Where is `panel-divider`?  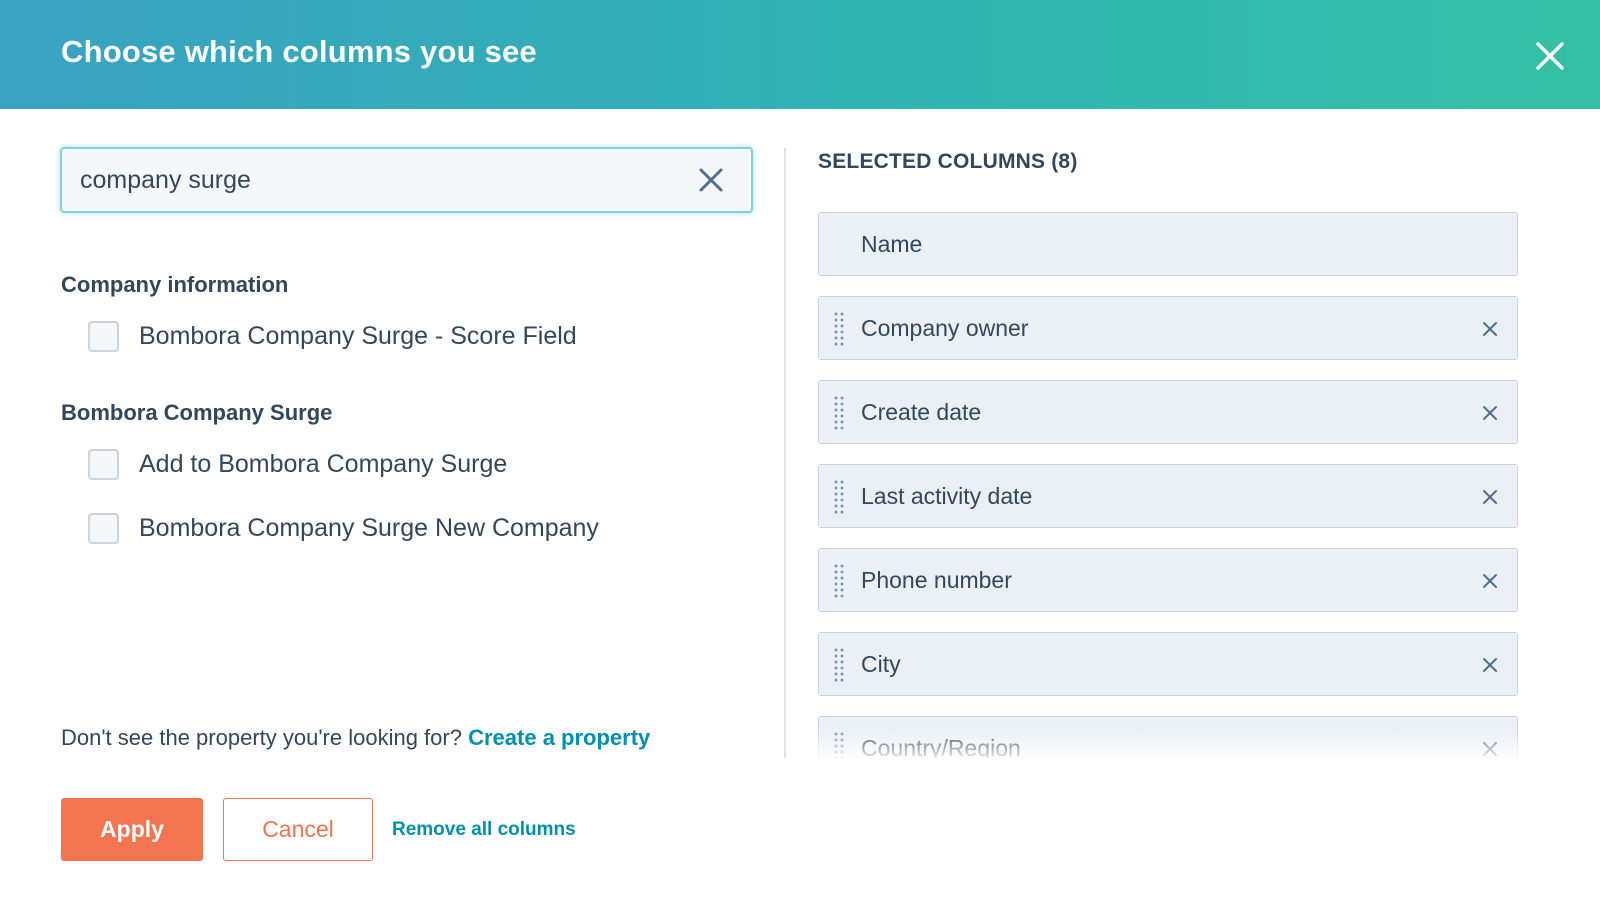 panel-divider is located at coordinates (785, 453).